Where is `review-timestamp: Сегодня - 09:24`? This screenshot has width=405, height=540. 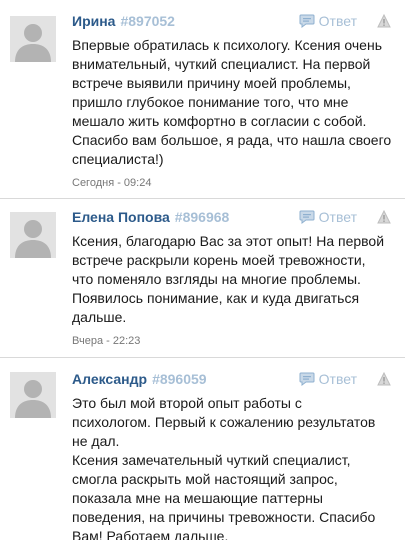 review-timestamp: Сегодня - 09:24 is located at coordinates (112, 183).